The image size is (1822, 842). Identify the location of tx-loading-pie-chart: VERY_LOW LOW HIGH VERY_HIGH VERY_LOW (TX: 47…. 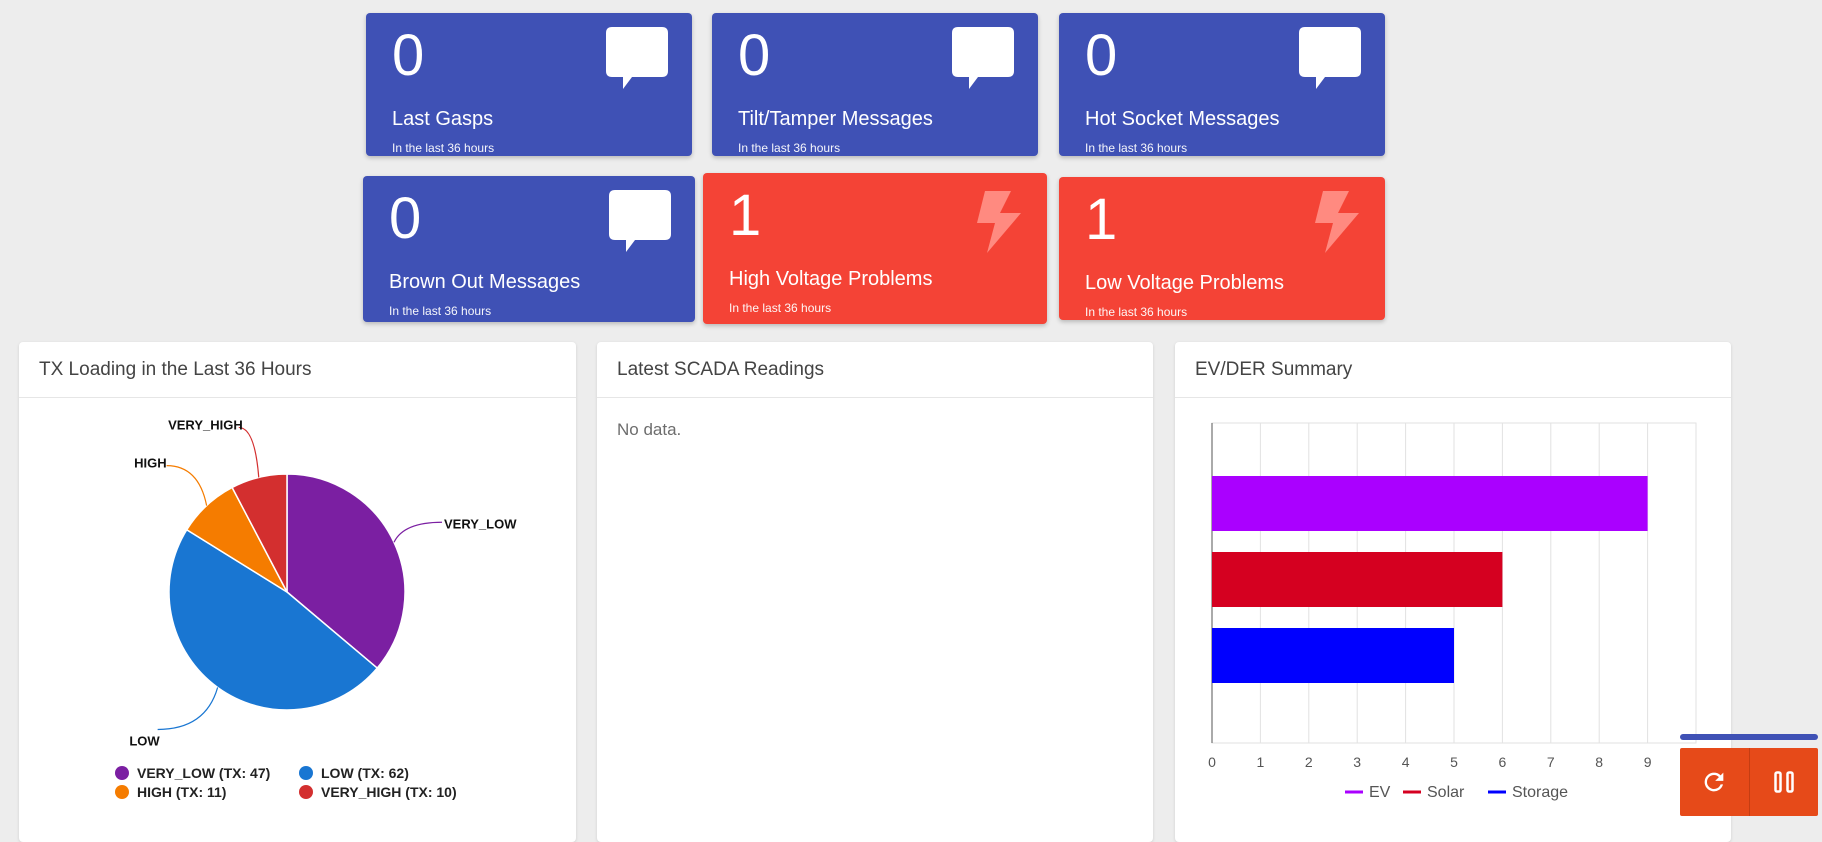
(316, 608).